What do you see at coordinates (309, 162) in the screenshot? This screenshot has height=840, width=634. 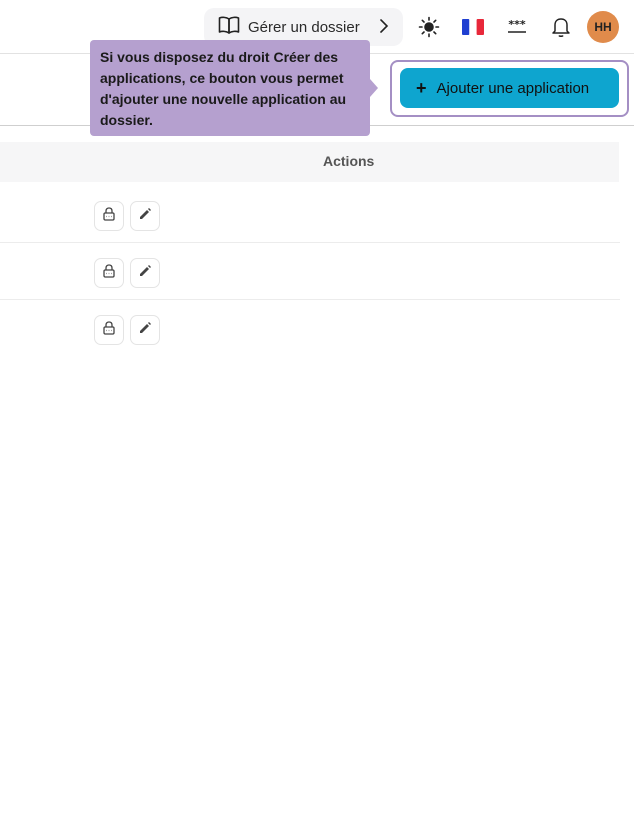 I see `table-header: Actions` at bounding box center [309, 162].